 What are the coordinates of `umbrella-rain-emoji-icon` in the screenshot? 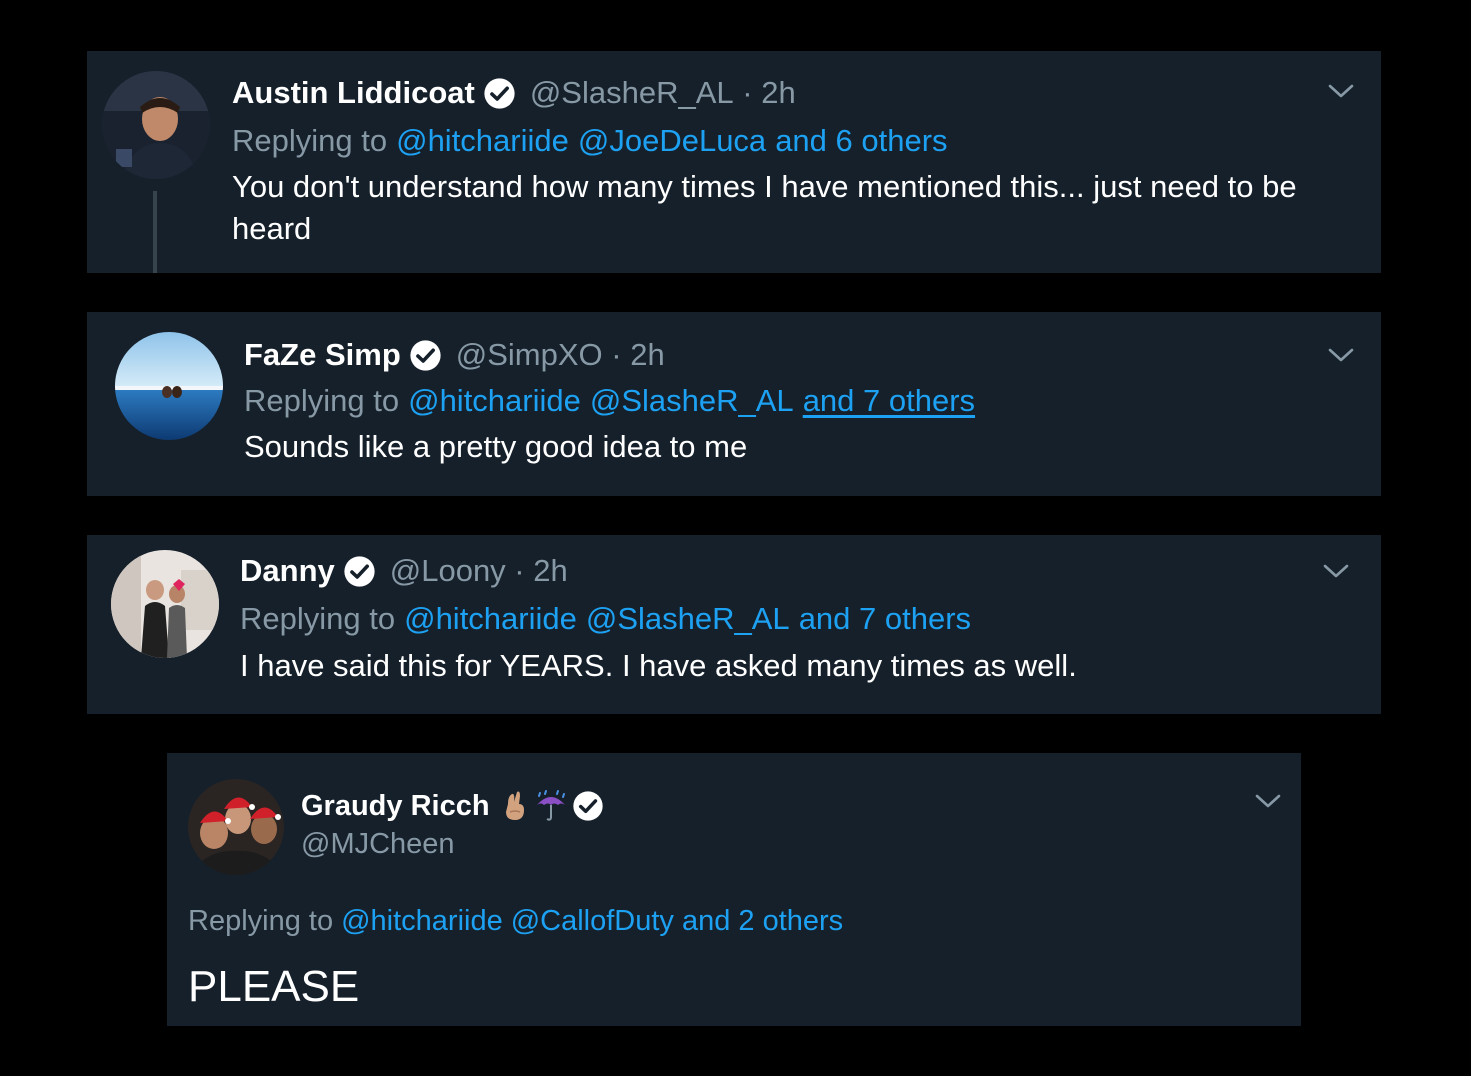 It's located at (551, 806).